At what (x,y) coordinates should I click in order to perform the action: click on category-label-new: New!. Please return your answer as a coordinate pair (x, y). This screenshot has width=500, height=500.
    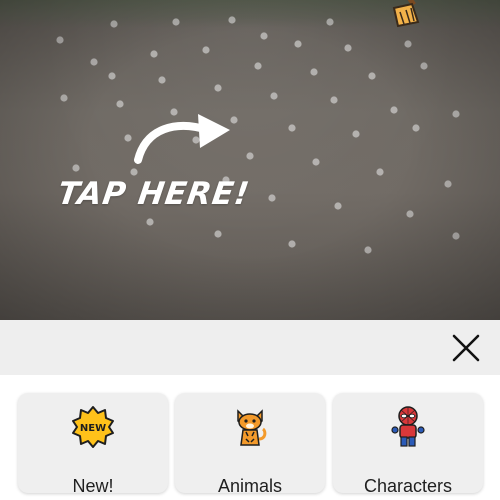
    Looking at the image, I should click on (93, 486).